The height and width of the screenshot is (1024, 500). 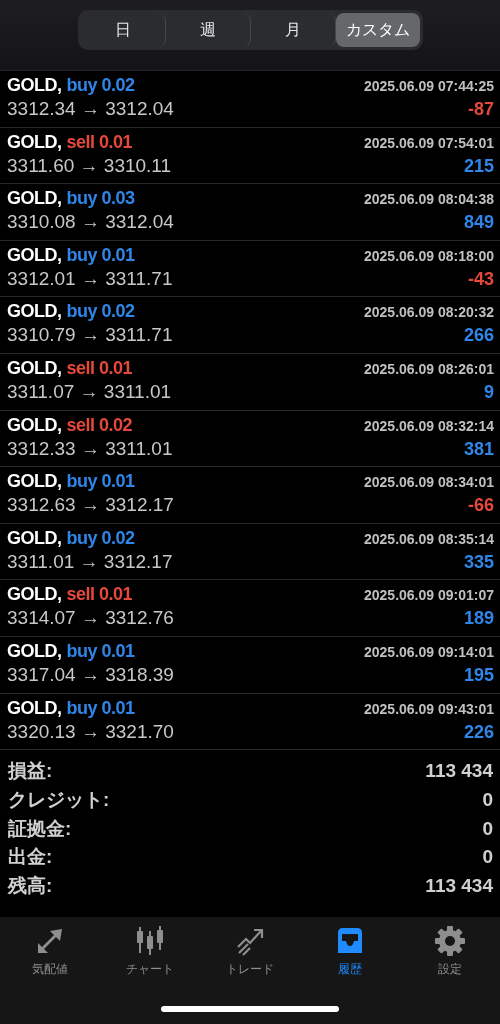 I want to click on nav-tab: 設定, so click(x=450, y=951).